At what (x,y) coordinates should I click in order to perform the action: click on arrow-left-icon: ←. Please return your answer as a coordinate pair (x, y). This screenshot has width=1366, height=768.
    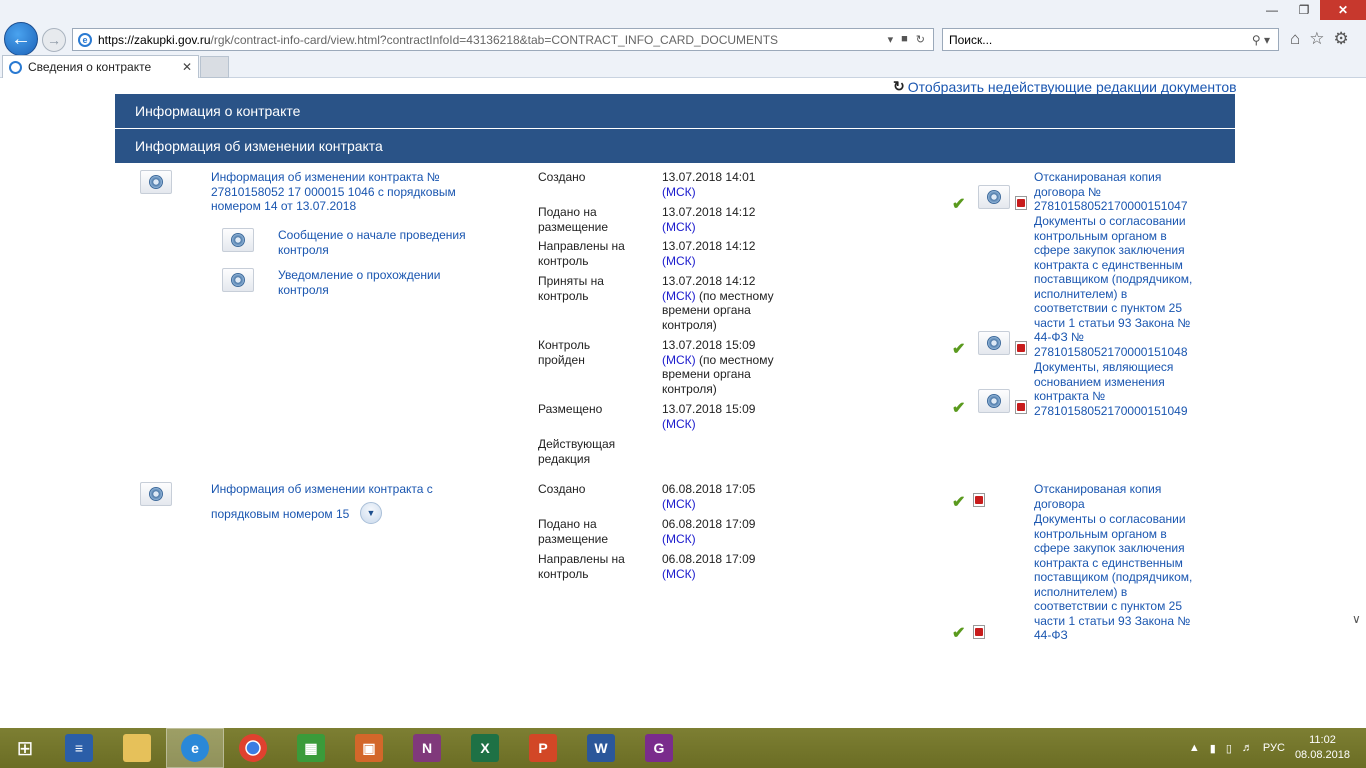
    Looking at the image, I should click on (21, 38).